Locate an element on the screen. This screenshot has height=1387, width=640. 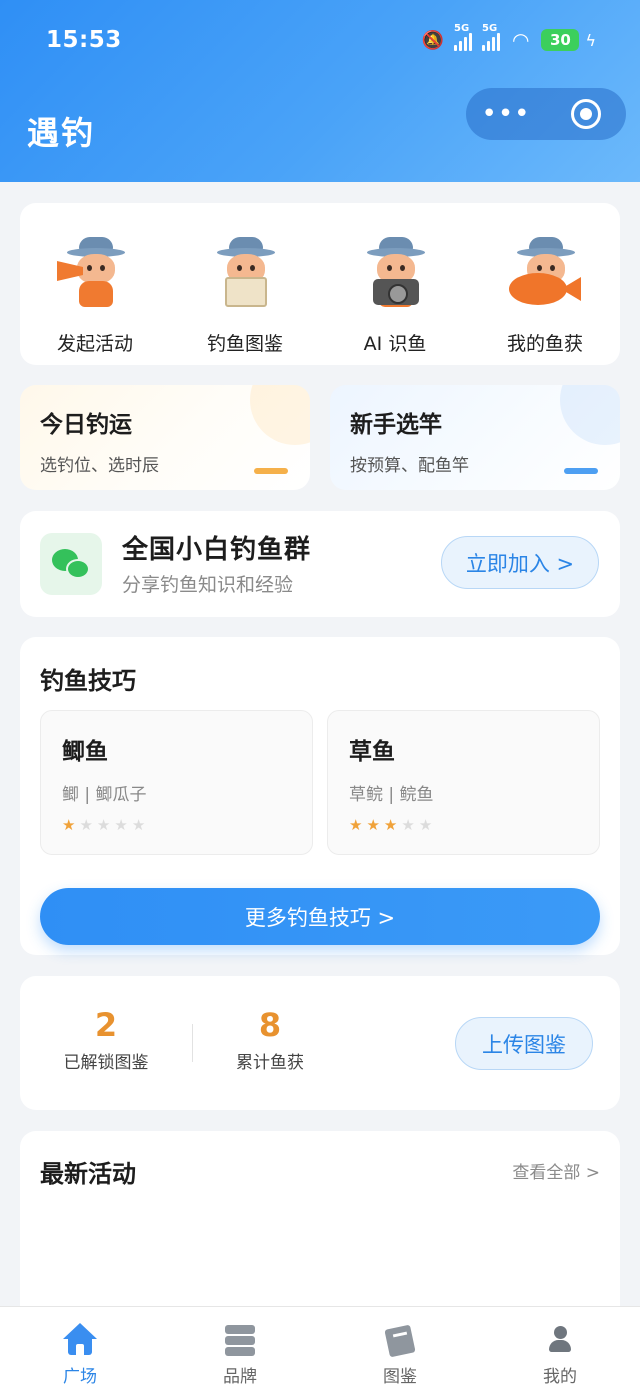
book-icon is located at coordinates (400, 1340).